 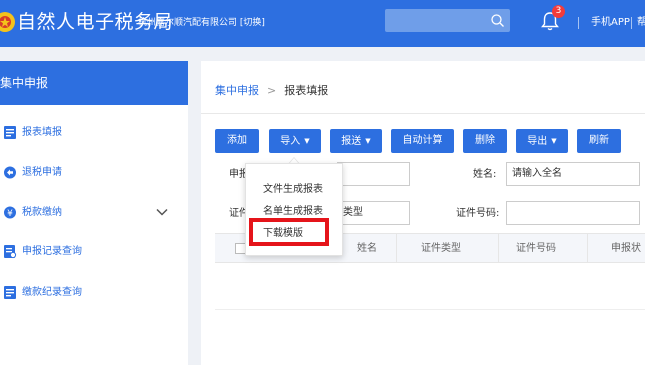 I want to click on column-cert-type: 证件类型, so click(x=441, y=249).